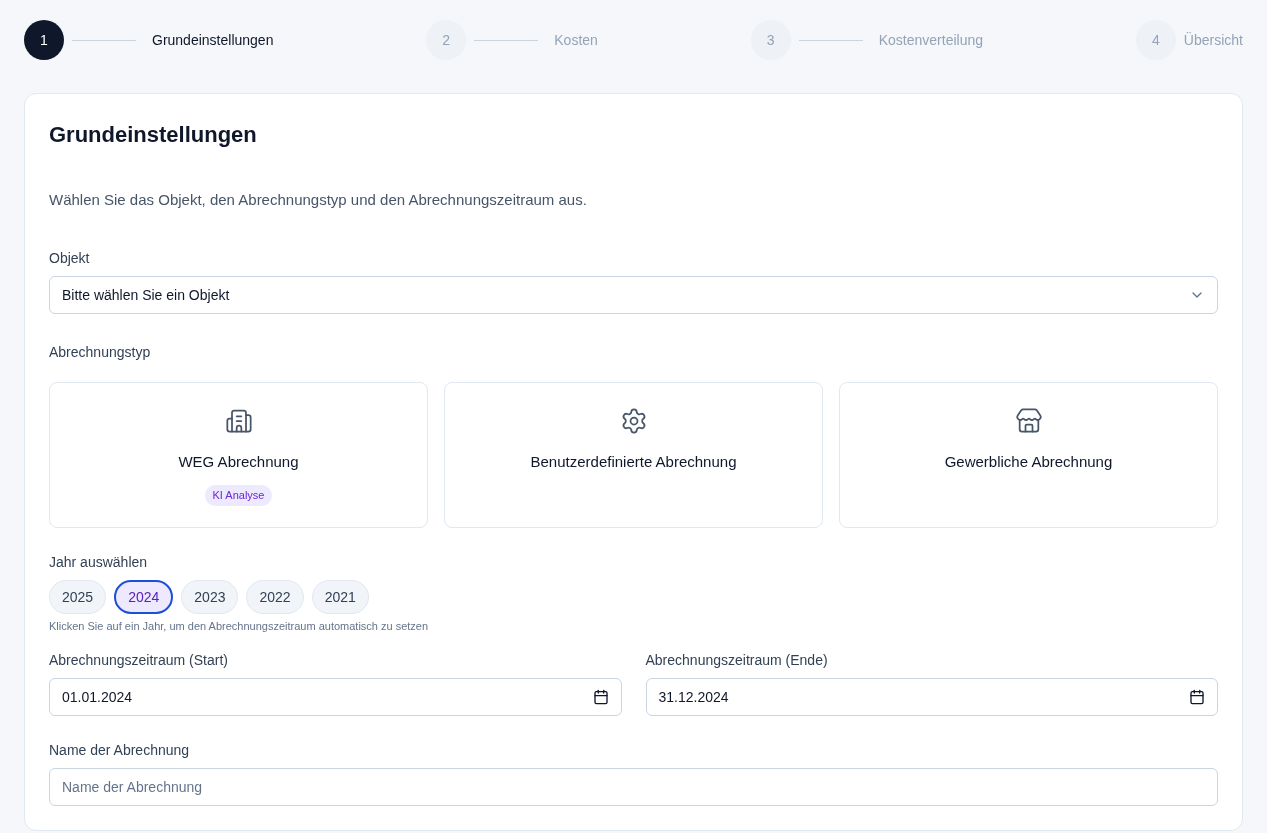  What do you see at coordinates (633, 787) in the screenshot?
I see `name-input: Name der Abrechnung` at bounding box center [633, 787].